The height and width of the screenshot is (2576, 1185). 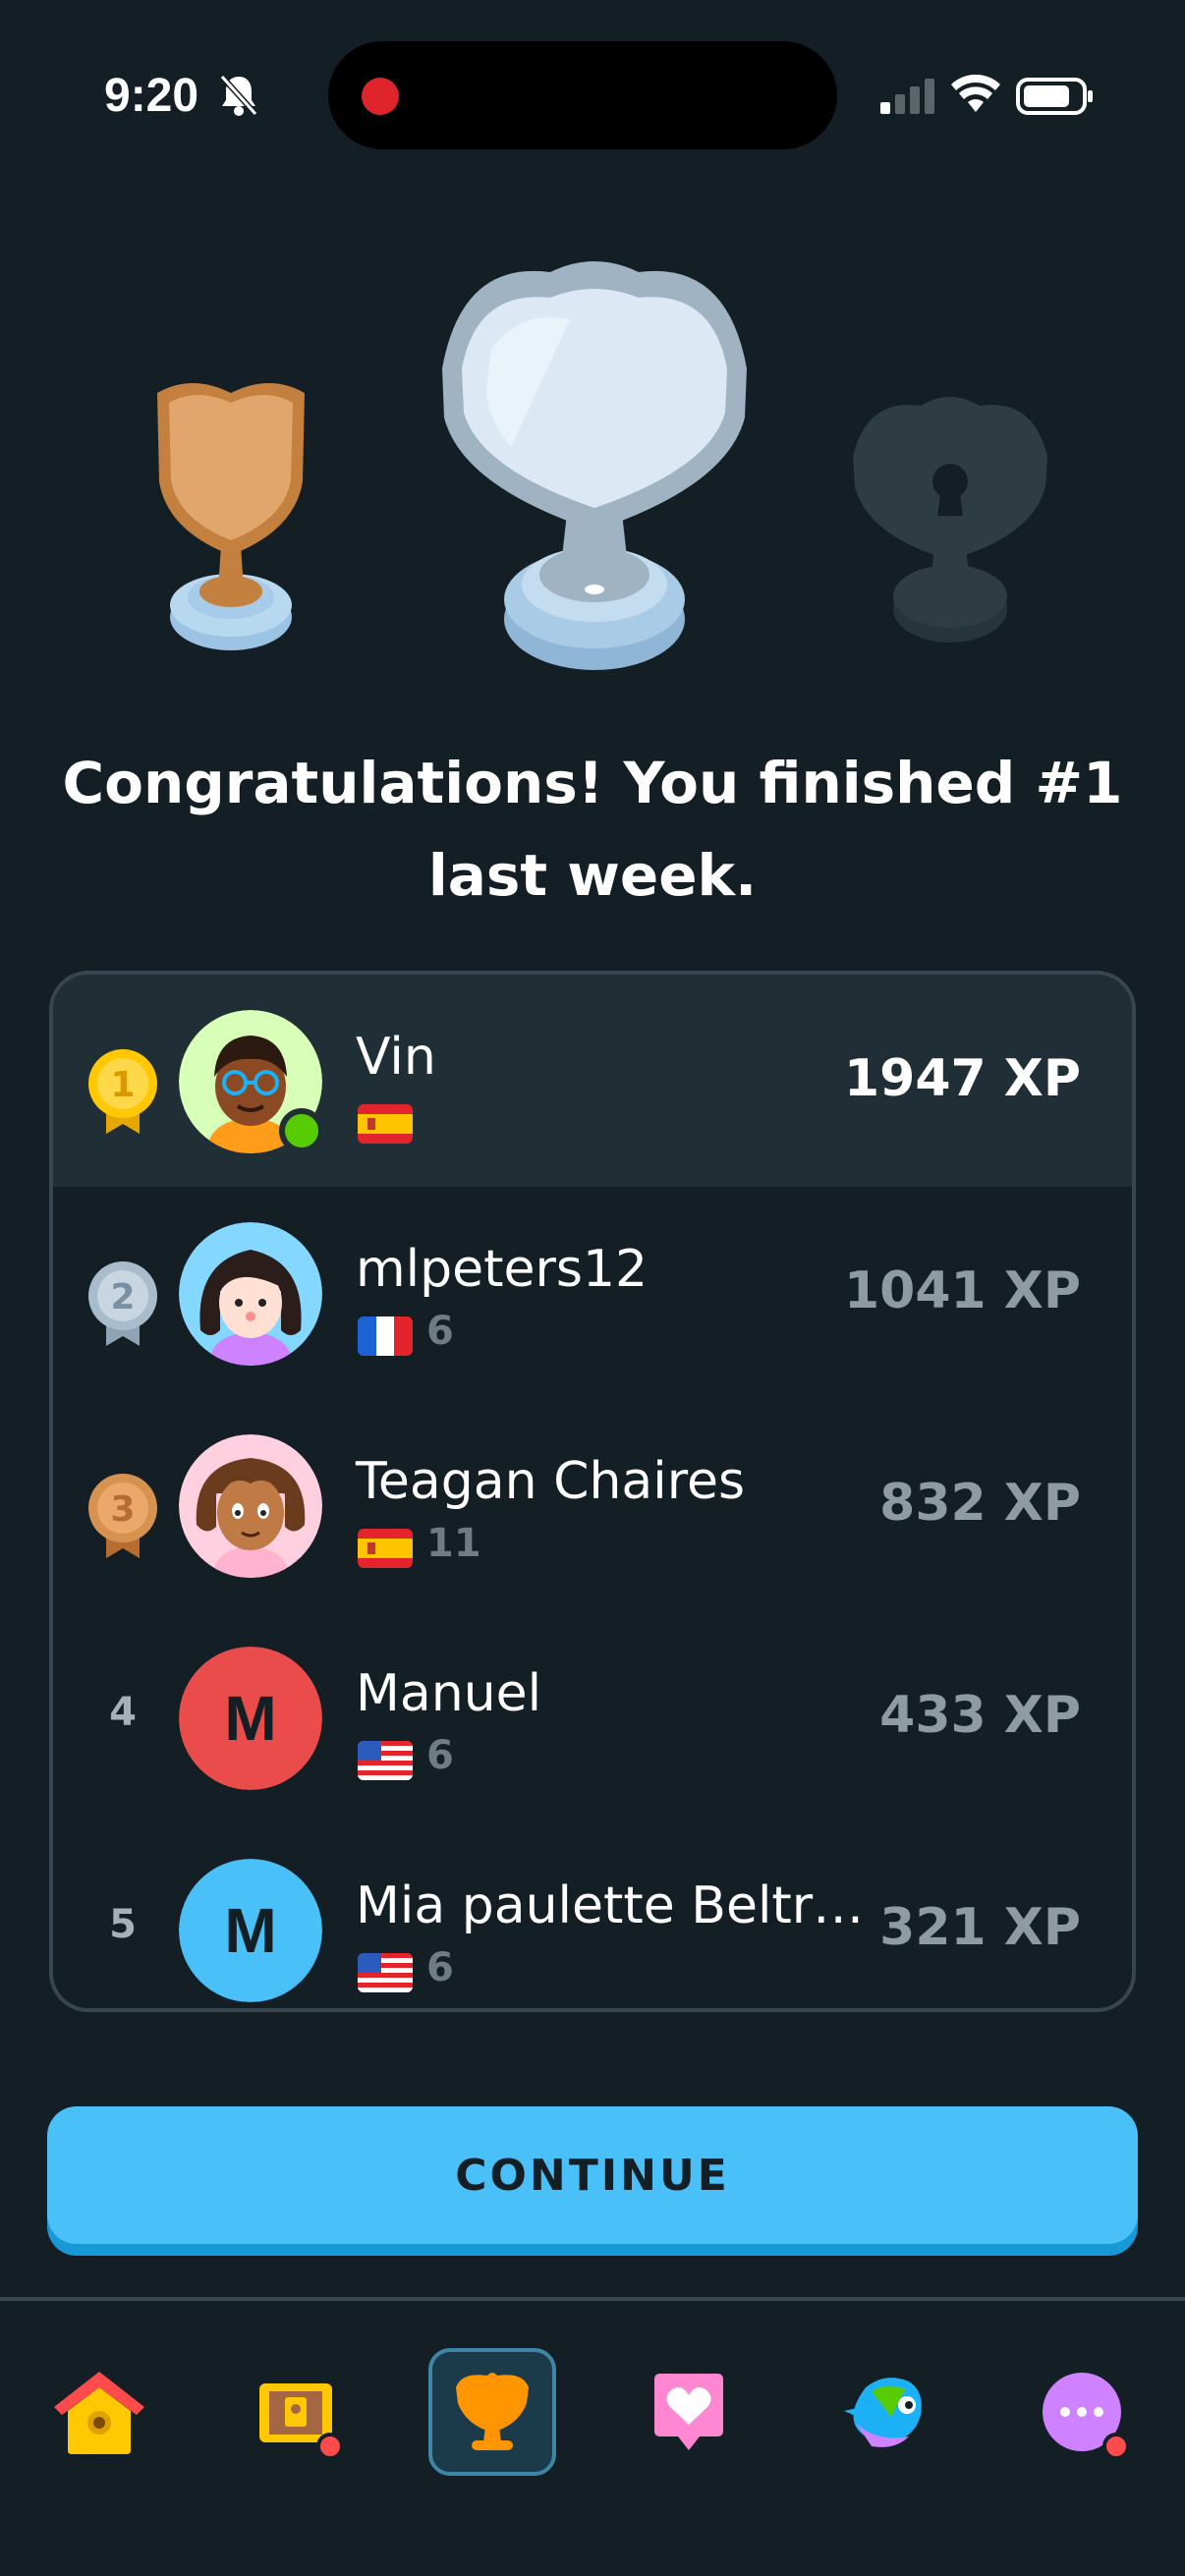 I want to click on svg-text: 1, so click(x=123, y=1085).